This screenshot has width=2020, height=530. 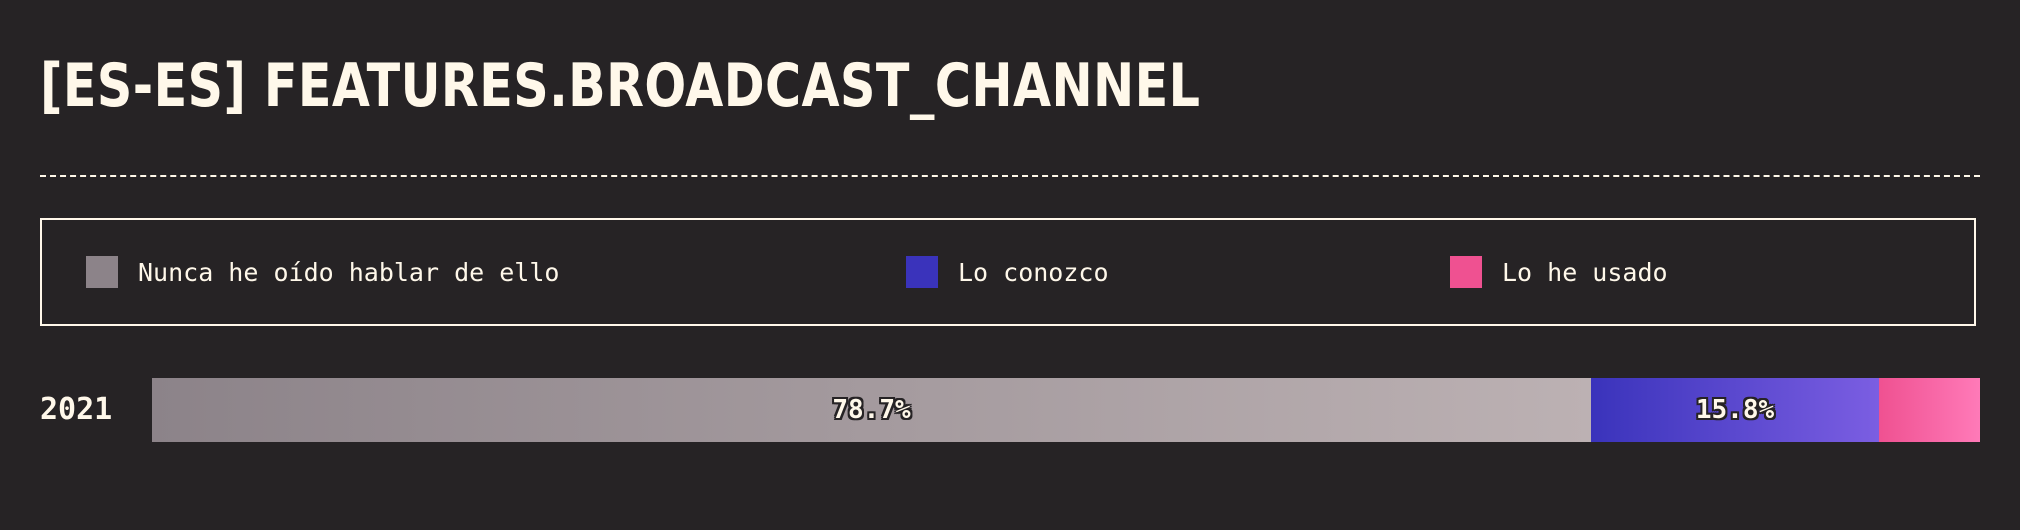 I want to click on row-label-2021: 2021, so click(x=76, y=409).